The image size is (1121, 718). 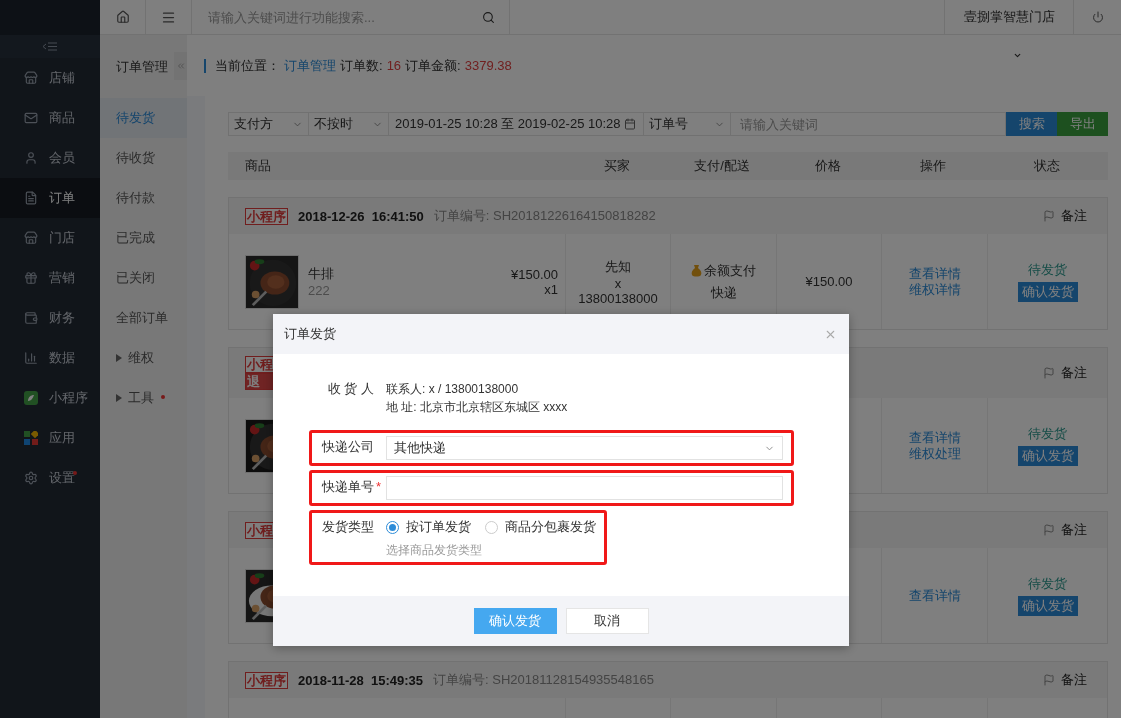 I want to click on double-chevron-icon, so click(x=180, y=66).